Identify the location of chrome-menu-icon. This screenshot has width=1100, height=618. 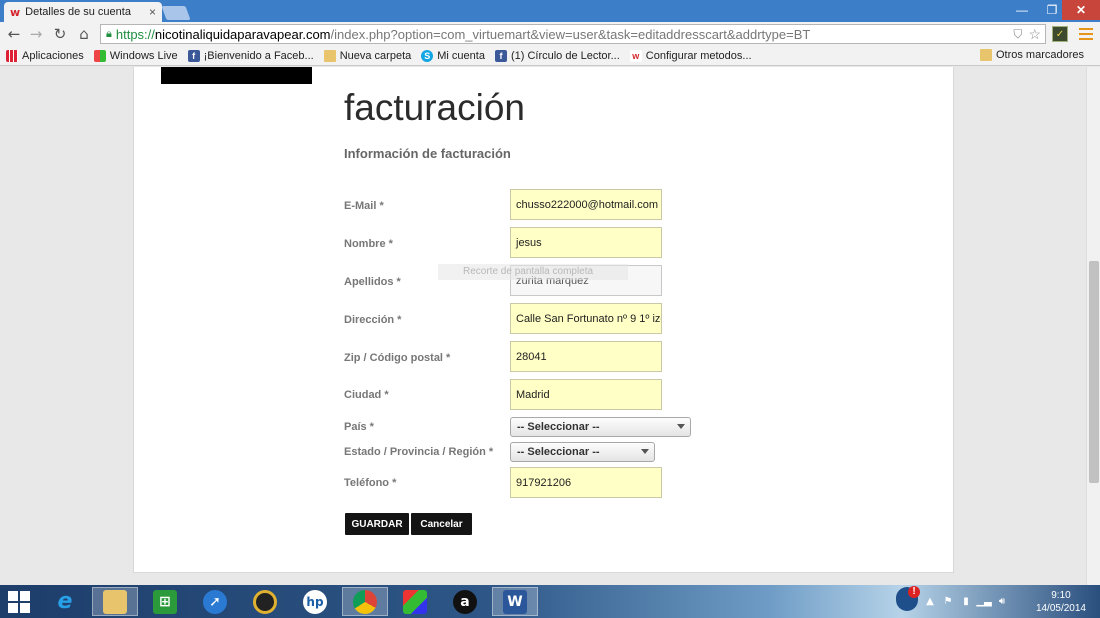
(1086, 34).